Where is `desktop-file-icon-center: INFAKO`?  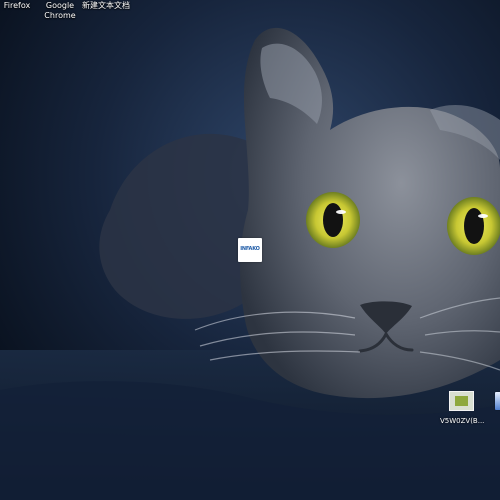
desktop-file-icon-center: INFAKO is located at coordinates (250, 250).